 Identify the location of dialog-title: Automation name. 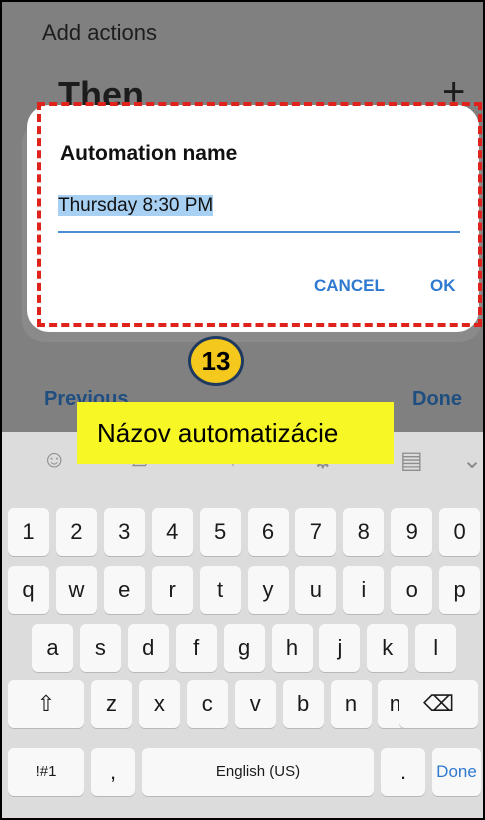
(149, 153).